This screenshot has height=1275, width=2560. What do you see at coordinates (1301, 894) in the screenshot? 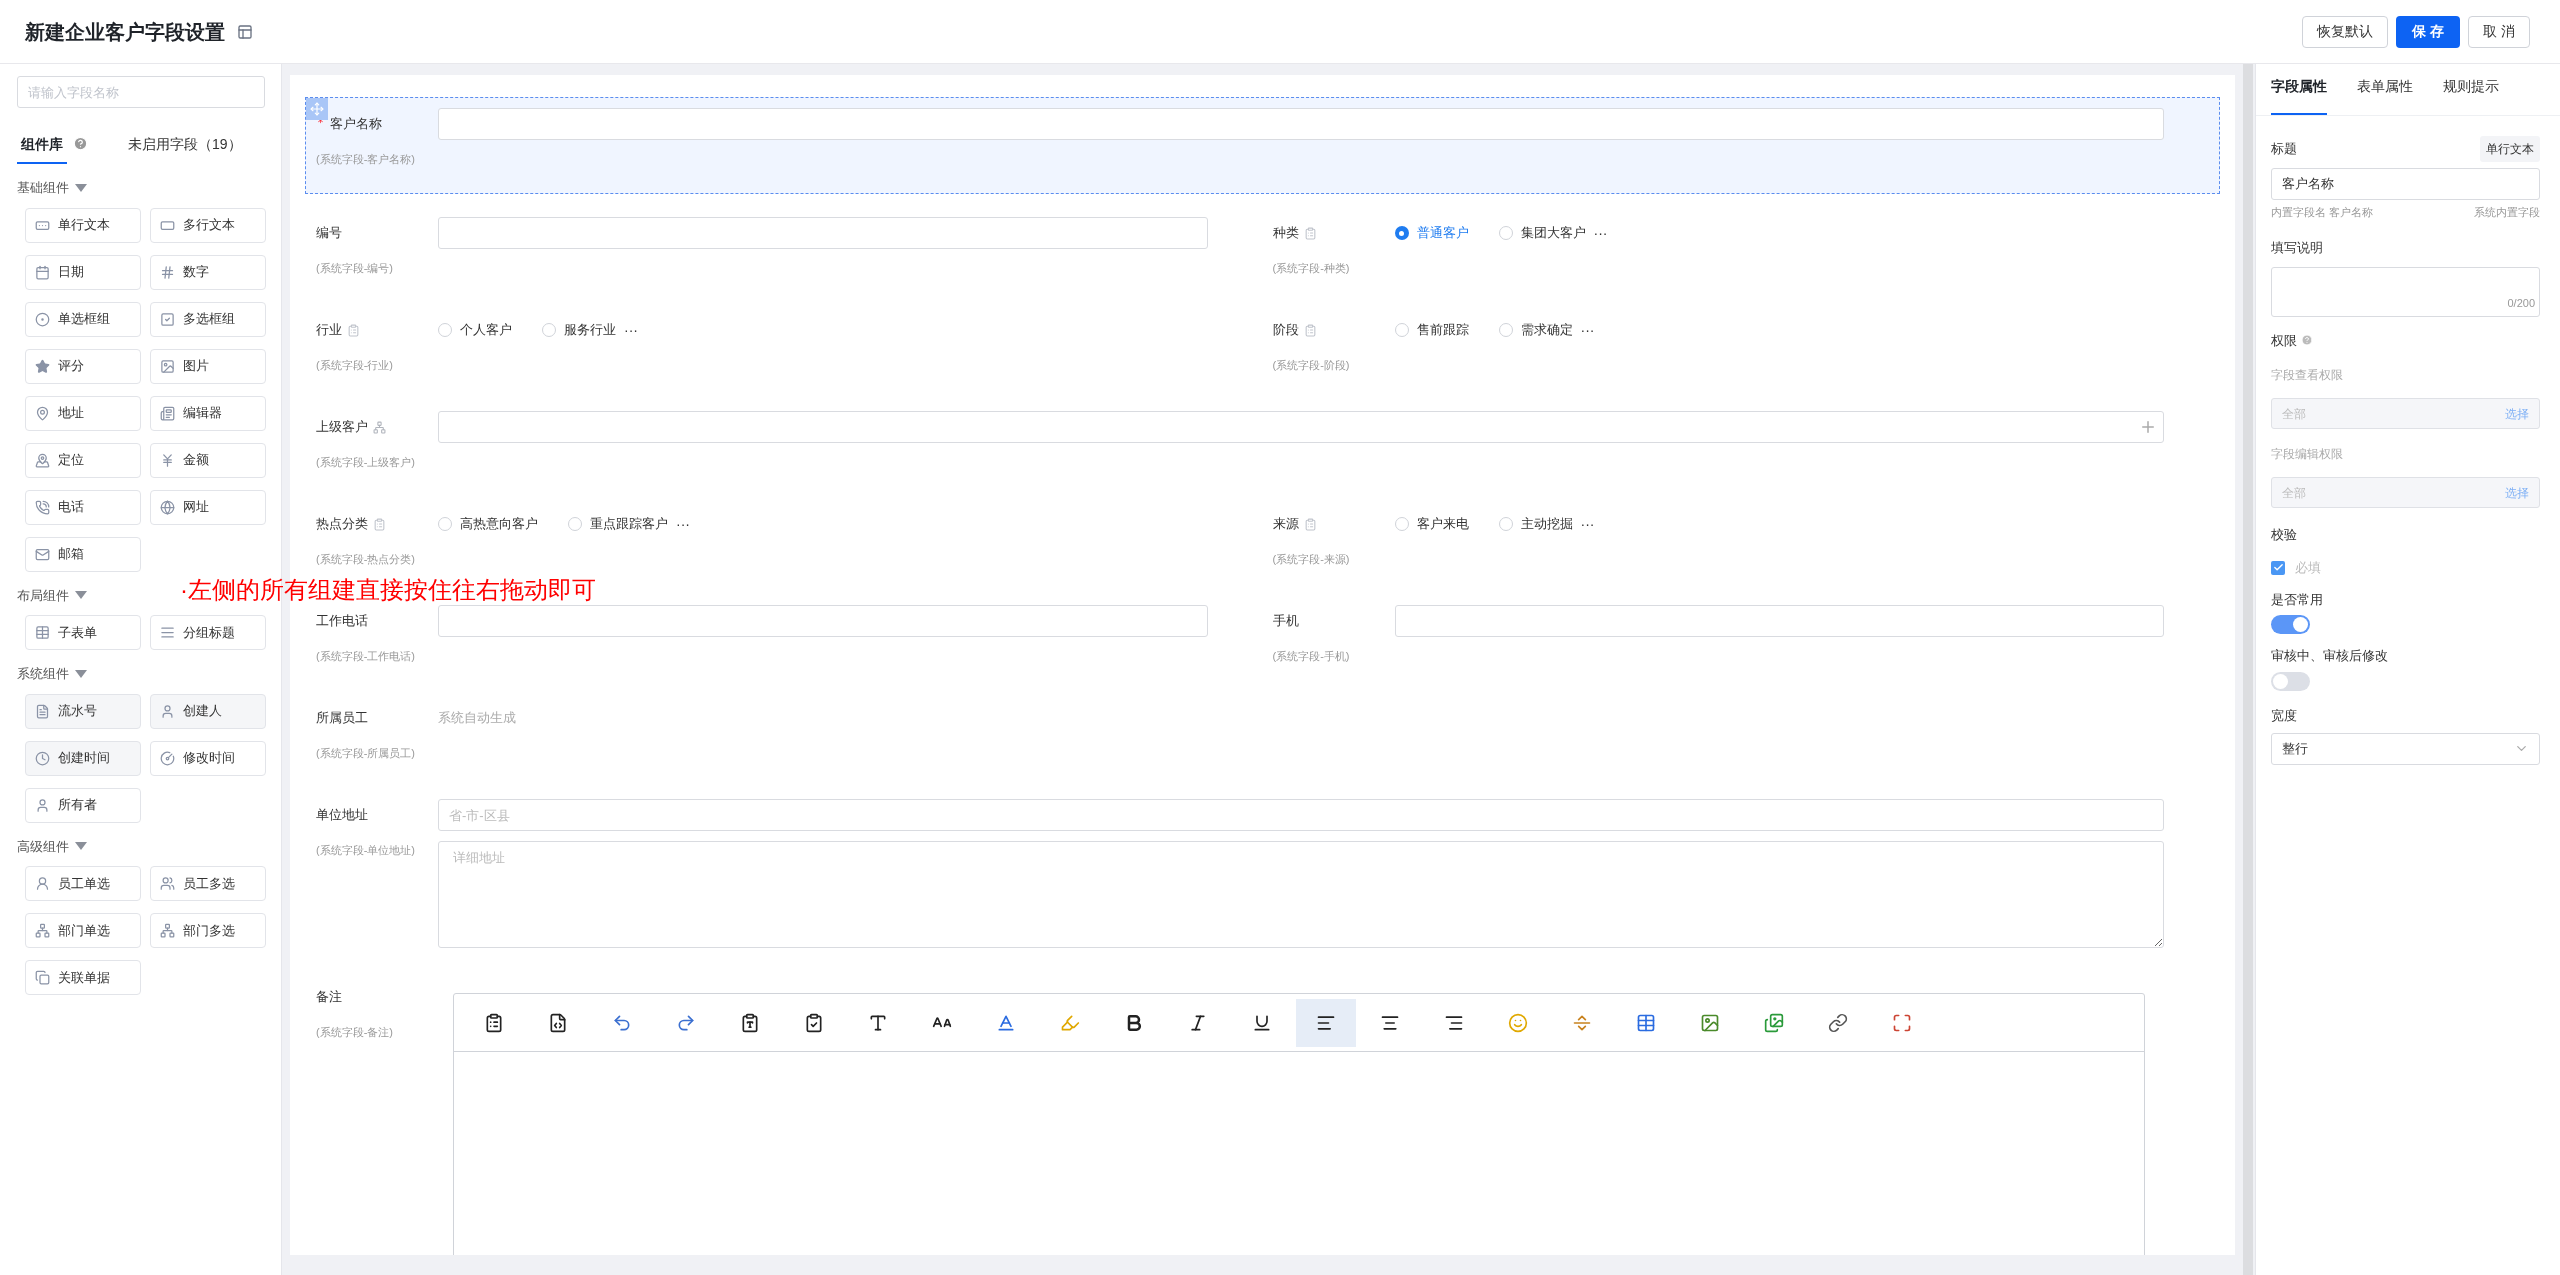
I see `address-textarea: 详细地址` at bounding box center [1301, 894].